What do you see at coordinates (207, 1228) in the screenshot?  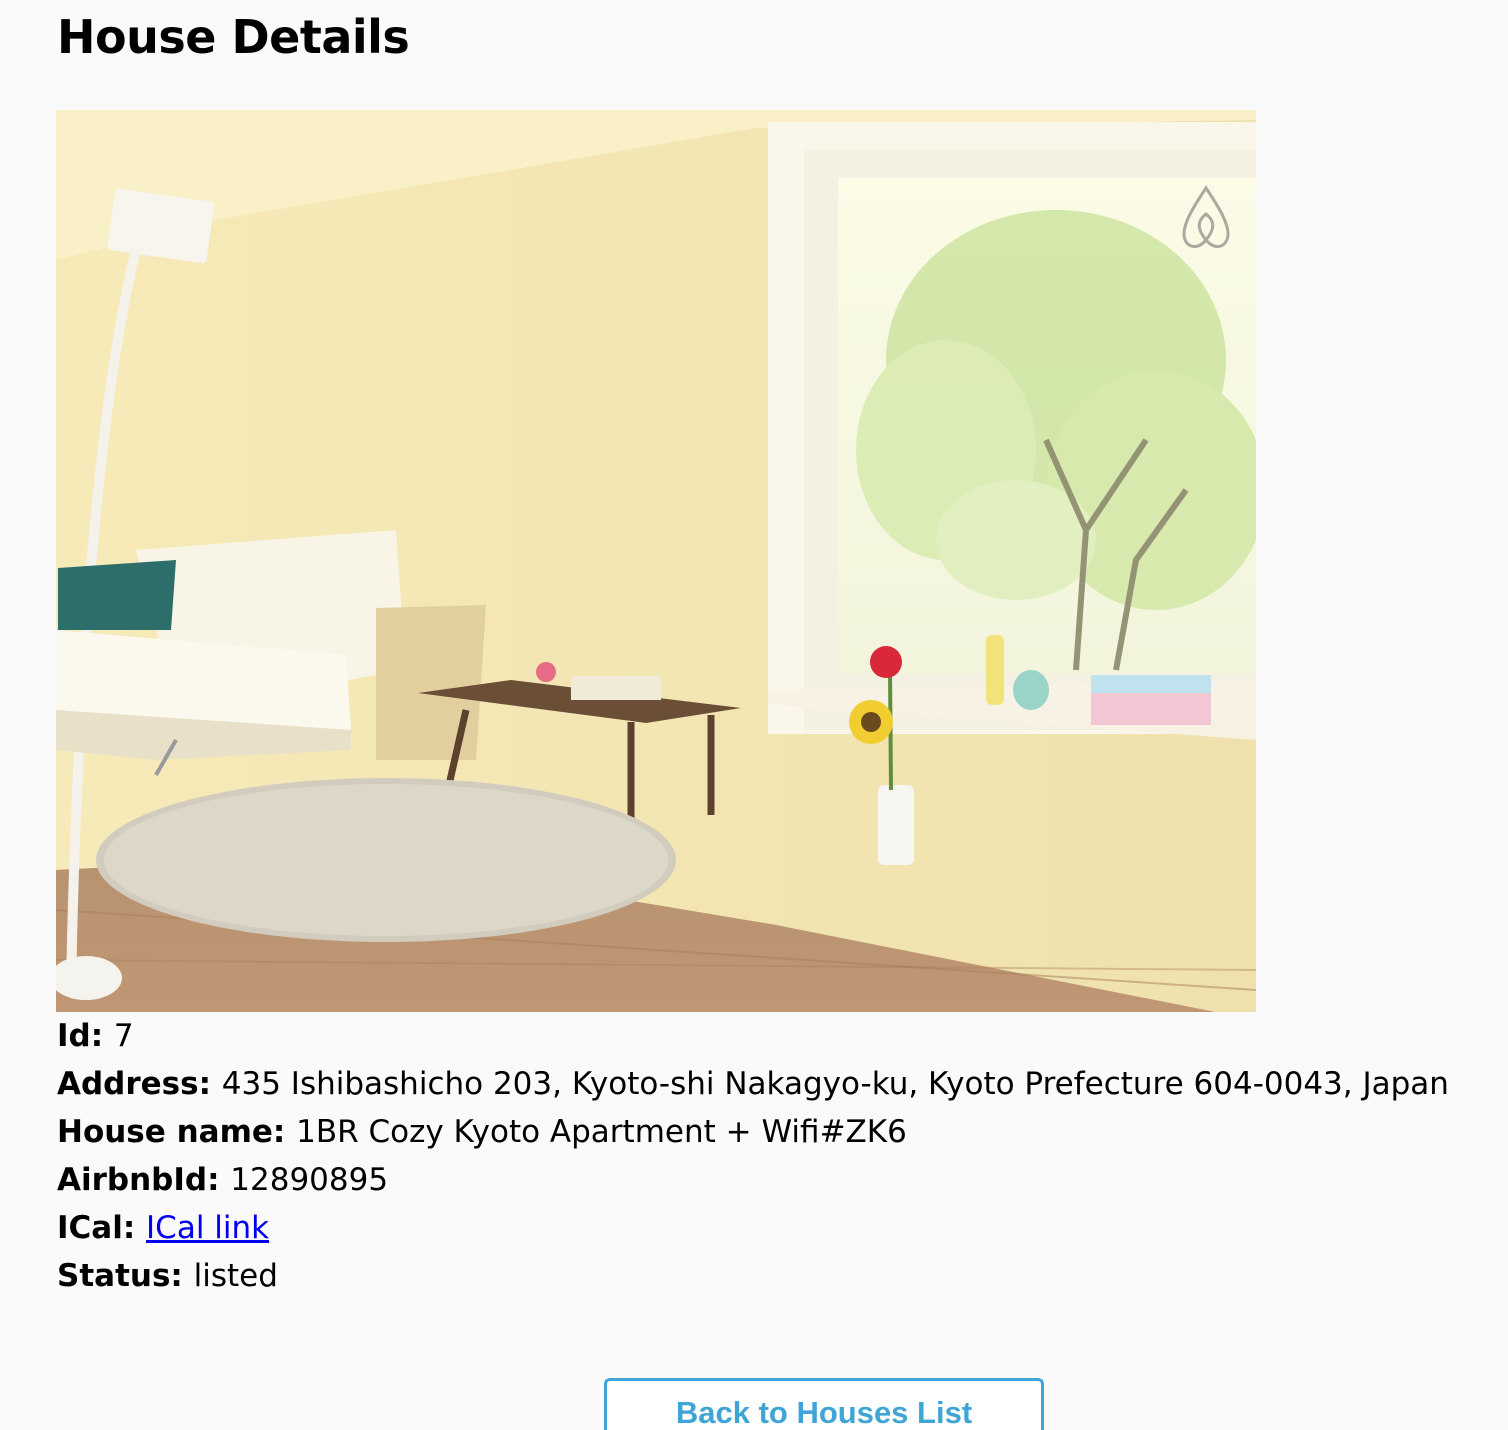 I see `ical-link: ICal link` at bounding box center [207, 1228].